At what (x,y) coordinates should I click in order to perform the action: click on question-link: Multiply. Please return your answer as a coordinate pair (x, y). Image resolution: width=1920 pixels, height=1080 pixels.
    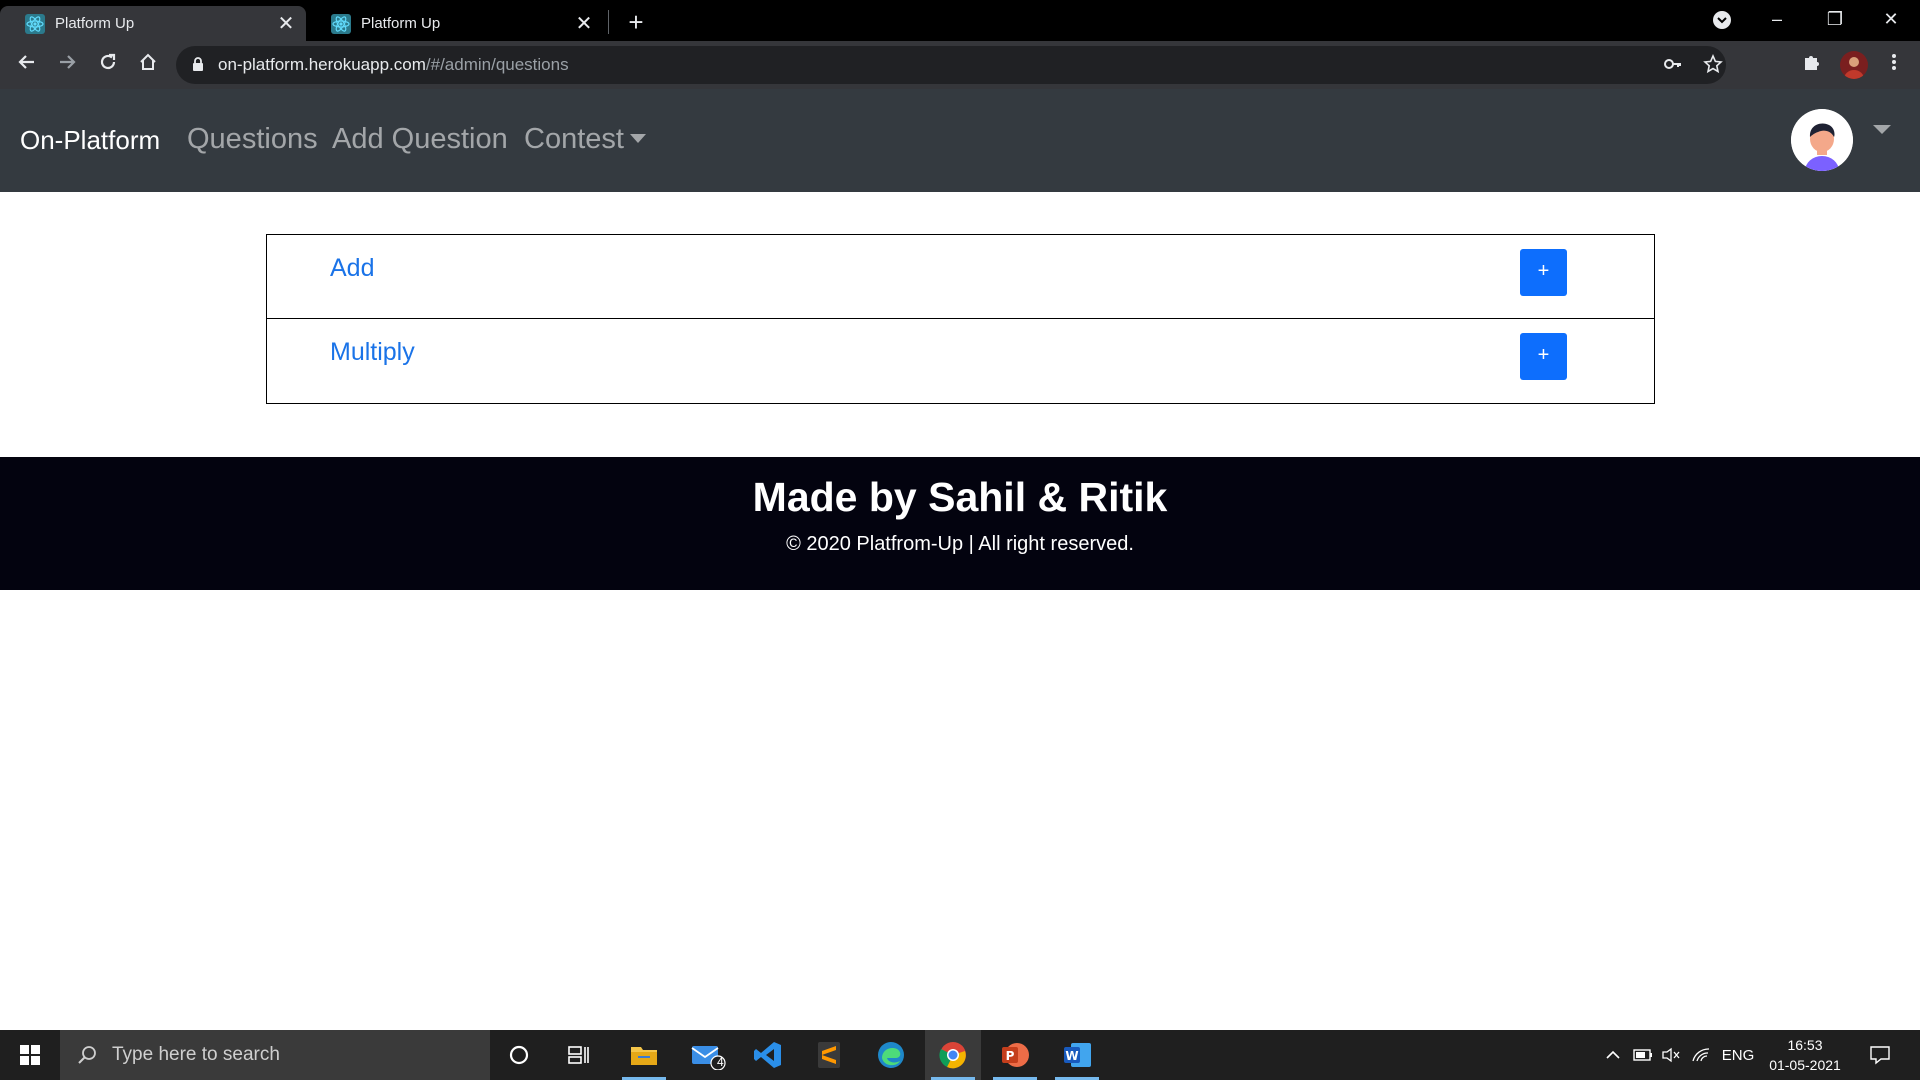
    Looking at the image, I should click on (372, 352).